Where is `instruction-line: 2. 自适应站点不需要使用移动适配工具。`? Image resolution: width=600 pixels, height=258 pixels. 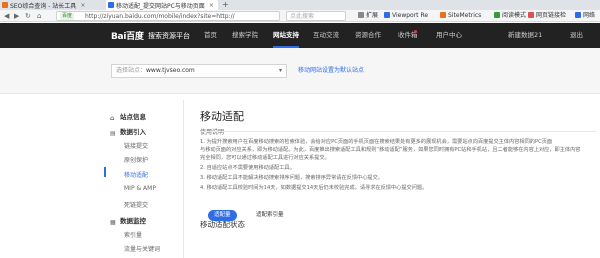 instruction-line: 2. 自适应站点不需要使用移动适配工具。 is located at coordinates (247, 168).